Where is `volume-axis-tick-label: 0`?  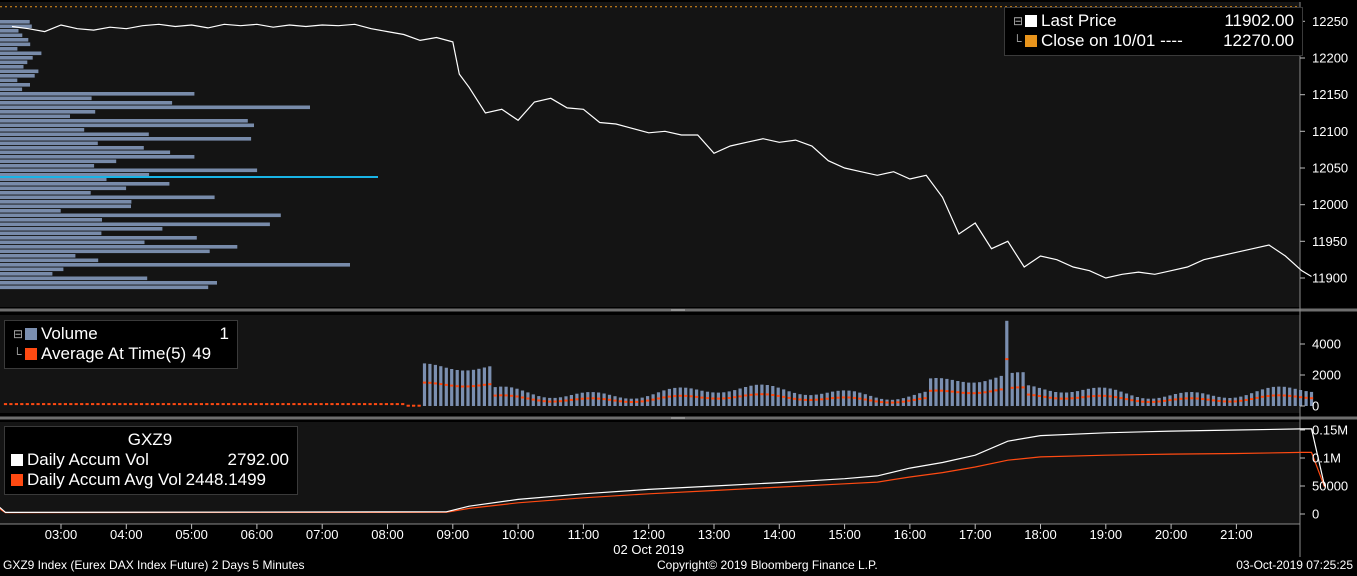
volume-axis-tick-label: 0 is located at coordinates (1315, 406).